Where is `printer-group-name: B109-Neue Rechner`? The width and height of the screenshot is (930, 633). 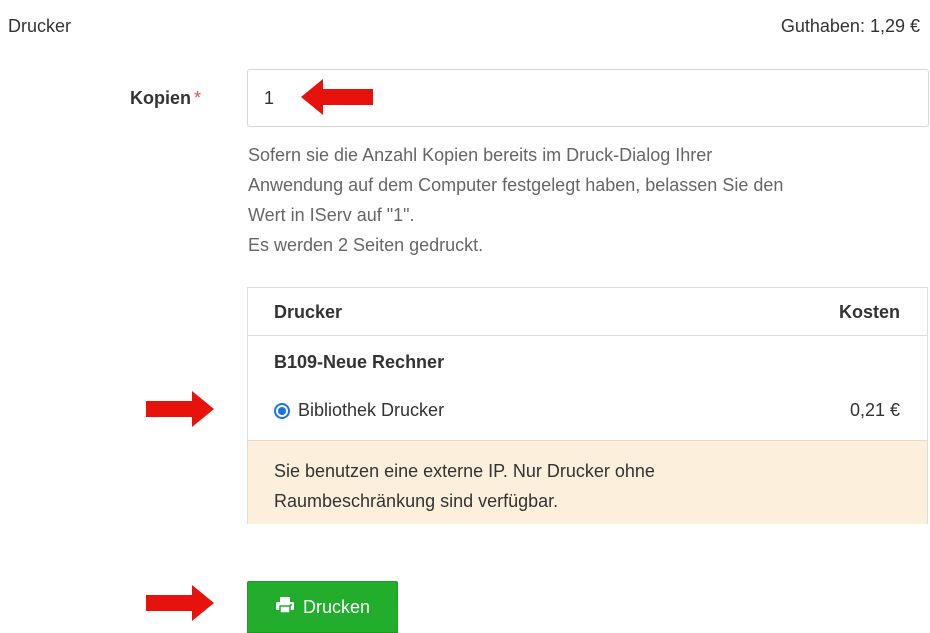 printer-group-name: B109-Neue Rechner is located at coordinates (359, 362).